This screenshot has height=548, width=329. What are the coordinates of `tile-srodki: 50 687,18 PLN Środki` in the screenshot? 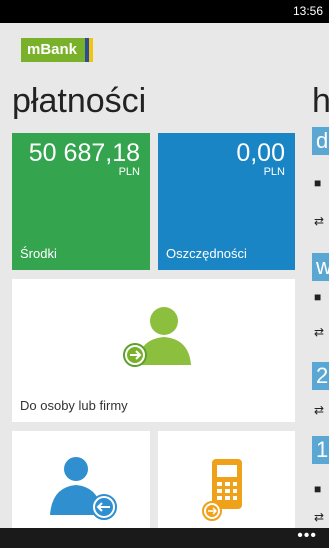 It's located at (81, 201).